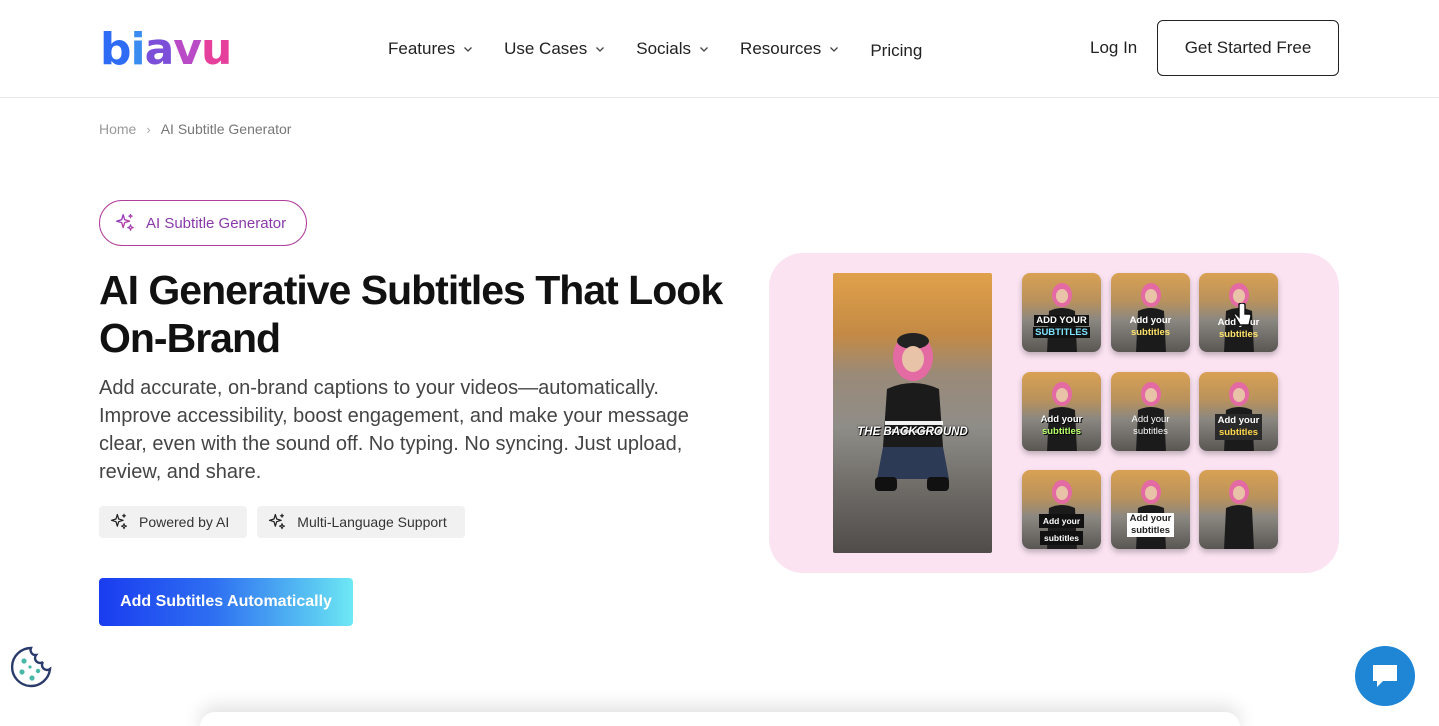  What do you see at coordinates (1061, 509) in the screenshot?
I see `caption-style-thumbnail: Add your subtitles` at bounding box center [1061, 509].